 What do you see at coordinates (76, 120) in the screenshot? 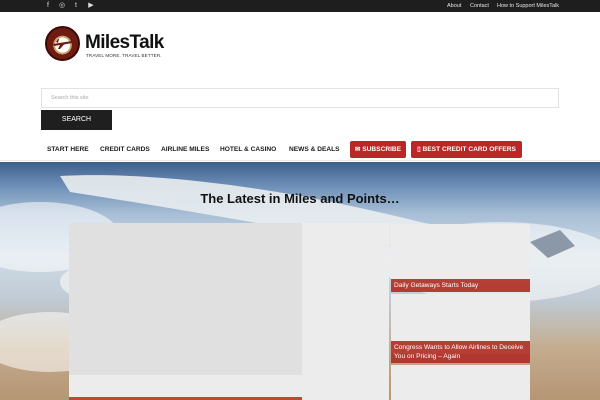
I see `search-button: SEARCH` at bounding box center [76, 120].